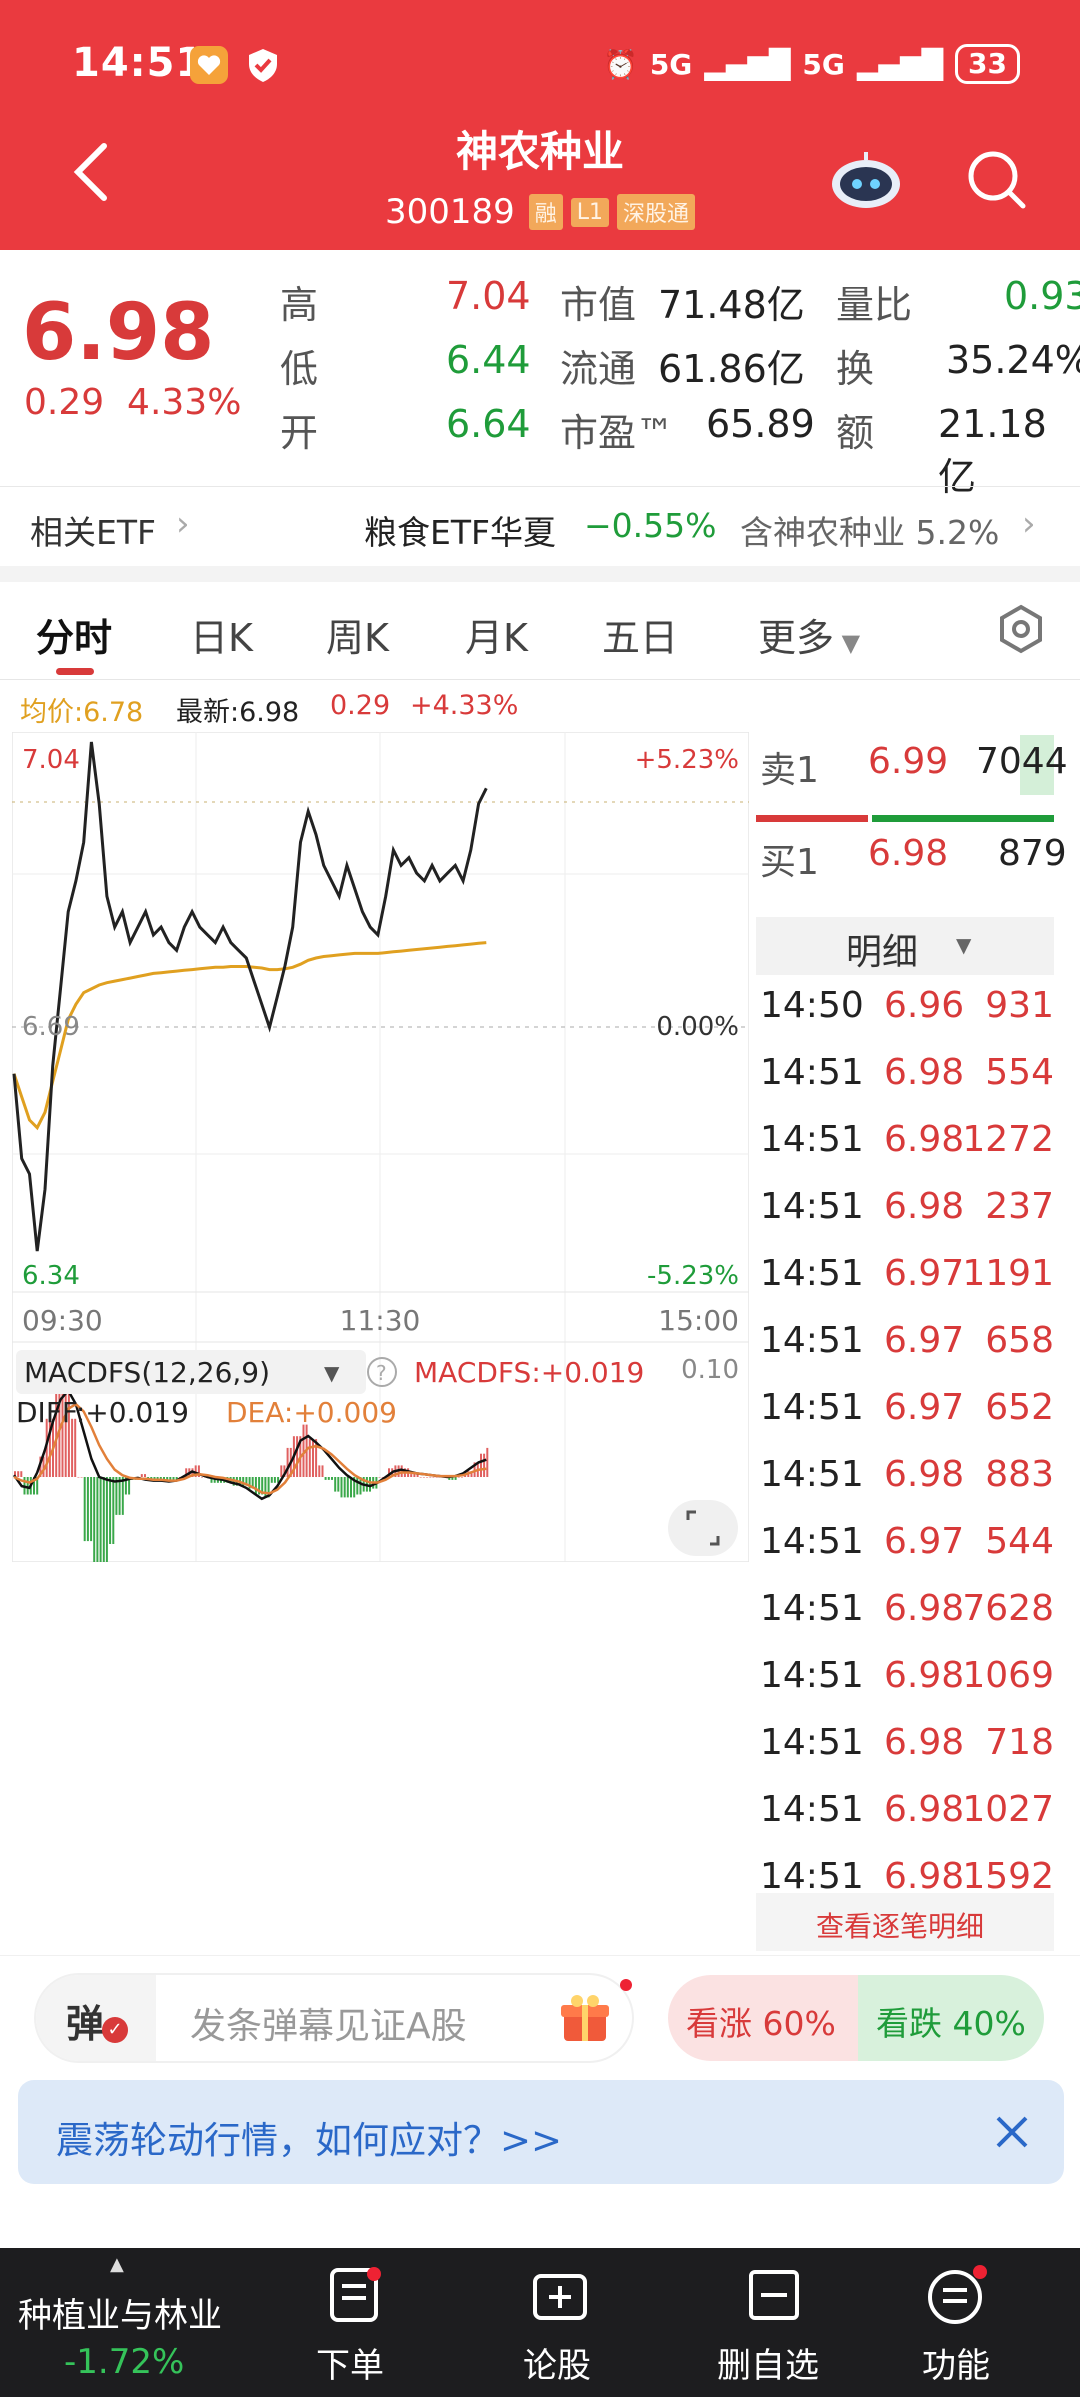  I want to click on detail-toggle: 明细 ▼, so click(905, 946).